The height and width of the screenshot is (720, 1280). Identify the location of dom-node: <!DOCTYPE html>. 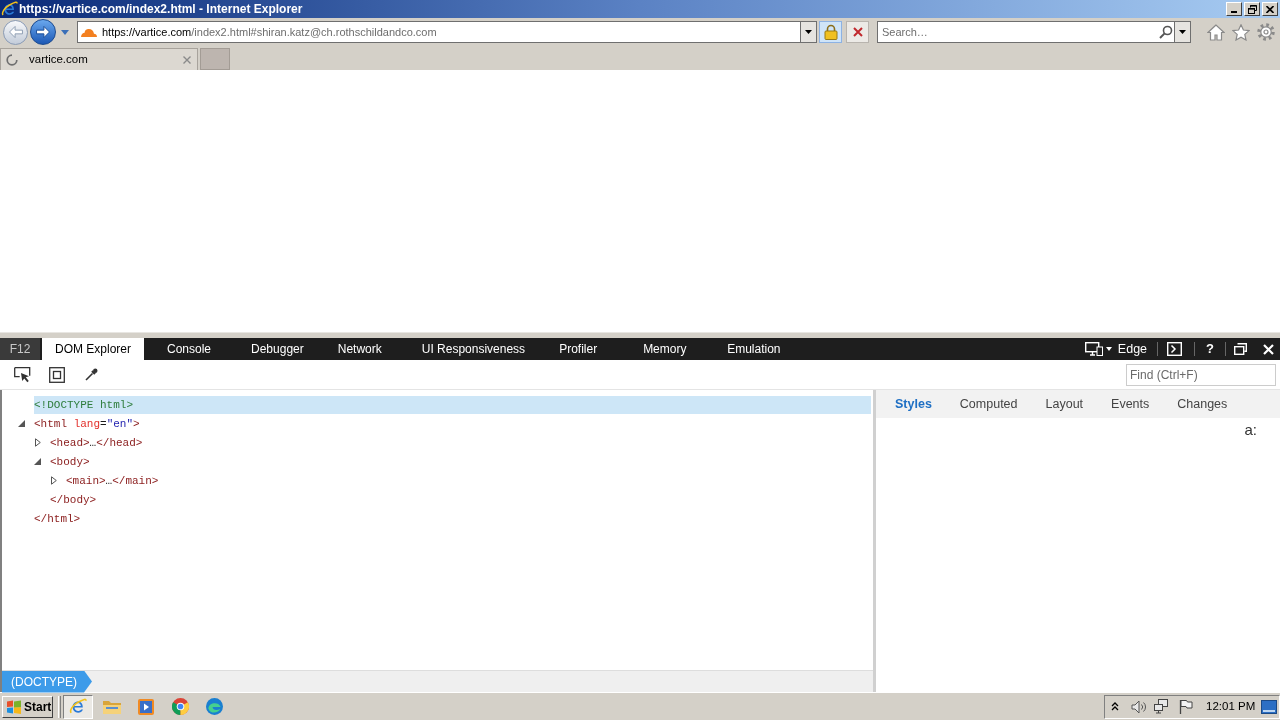
(452, 404).